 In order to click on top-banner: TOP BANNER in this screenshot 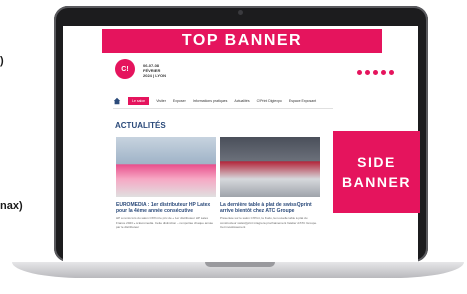, I will do `click(242, 41)`.